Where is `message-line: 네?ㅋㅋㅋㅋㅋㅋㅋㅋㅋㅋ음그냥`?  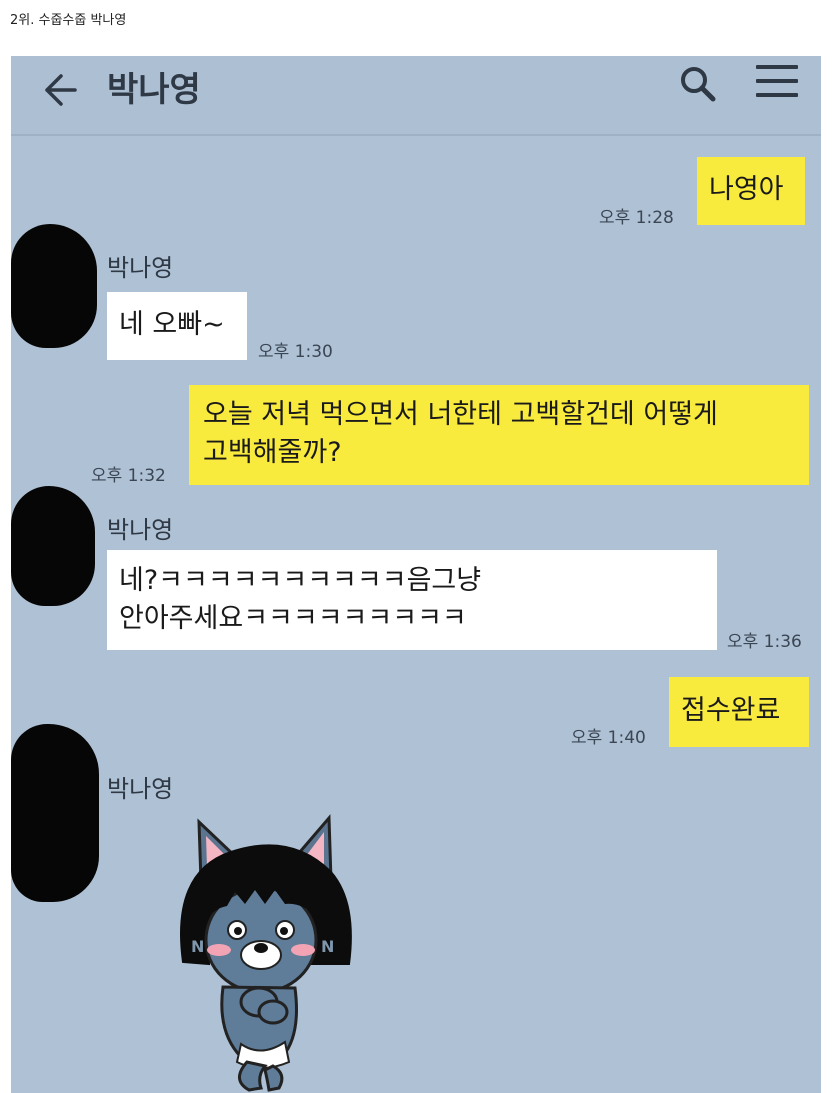 message-line: 네?ㅋㅋㅋㅋㅋㅋㅋㅋㅋㅋ음그냥 is located at coordinates (300, 580).